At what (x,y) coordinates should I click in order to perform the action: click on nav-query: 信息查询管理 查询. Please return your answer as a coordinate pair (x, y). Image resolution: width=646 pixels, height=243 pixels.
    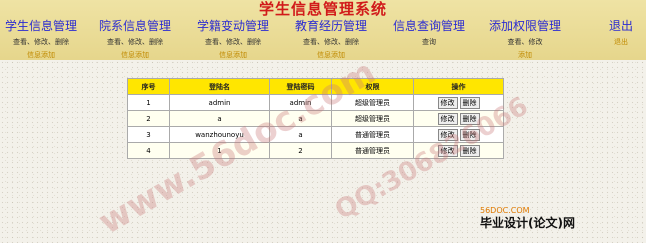
    Looking at the image, I should click on (429, 33).